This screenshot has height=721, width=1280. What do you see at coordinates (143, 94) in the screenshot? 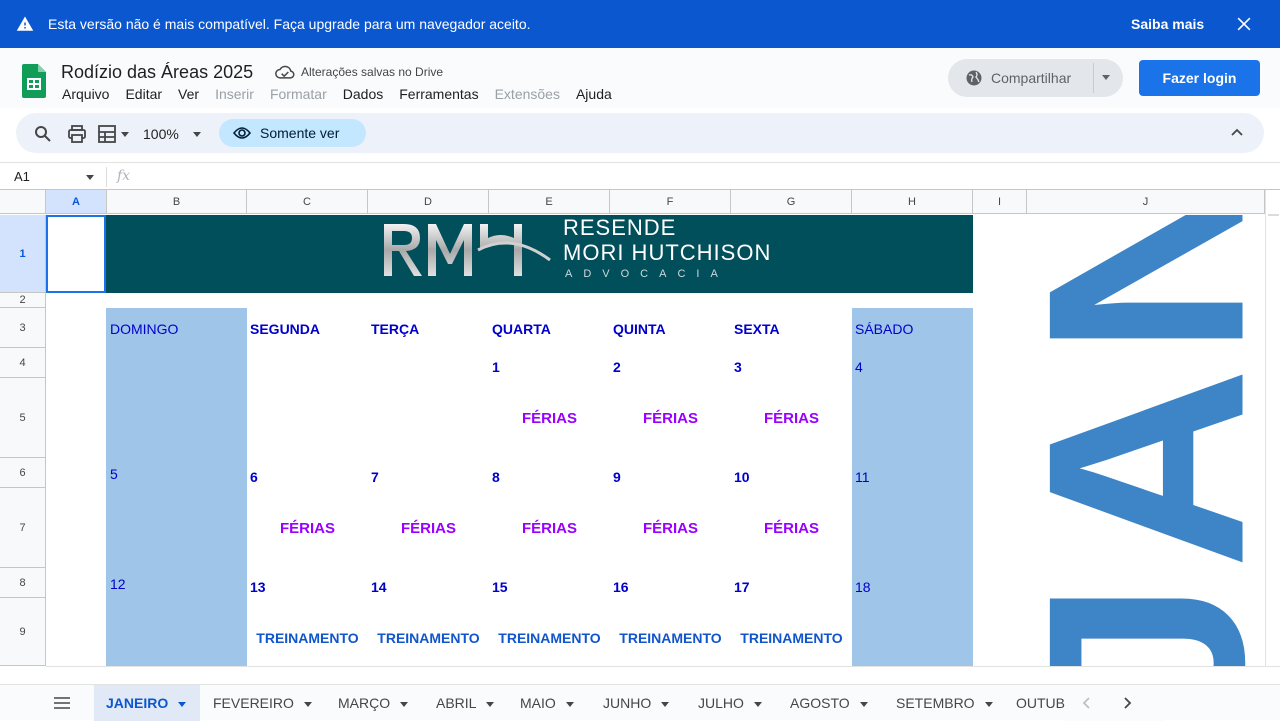
I see `menu-editar: Editar` at bounding box center [143, 94].